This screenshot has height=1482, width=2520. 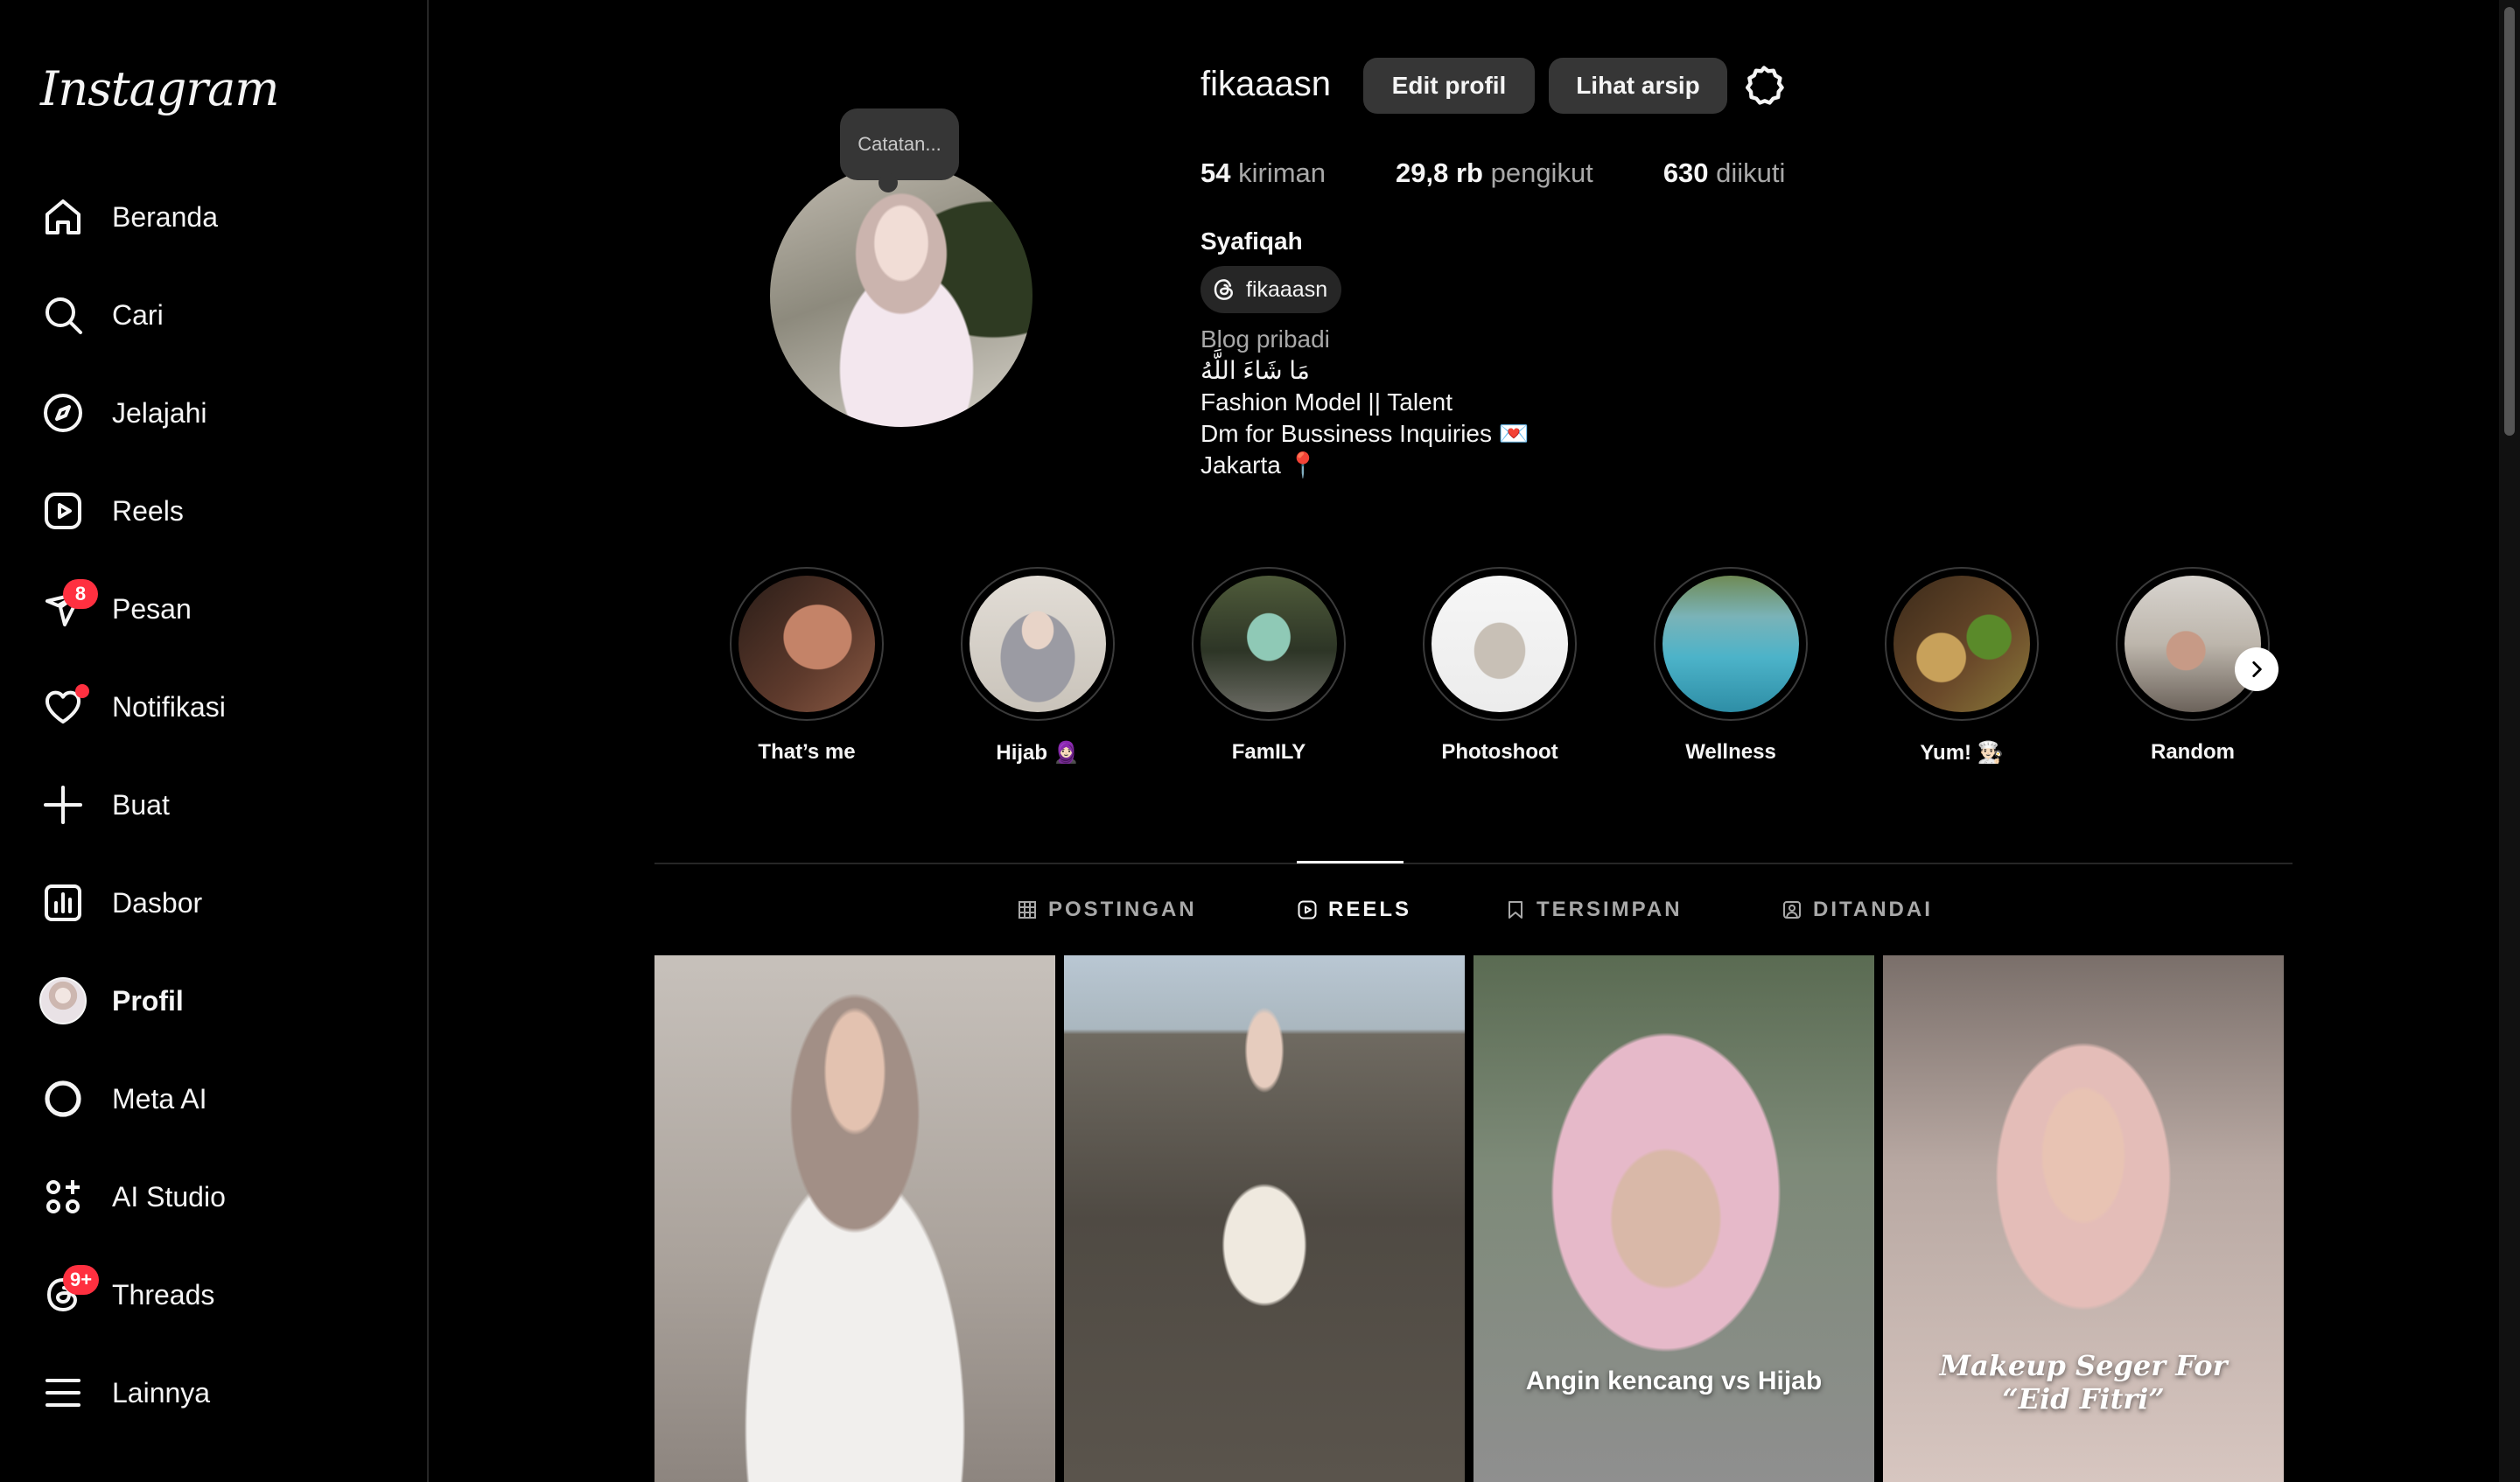 I want to click on bookmark-icon, so click(x=1515, y=910).